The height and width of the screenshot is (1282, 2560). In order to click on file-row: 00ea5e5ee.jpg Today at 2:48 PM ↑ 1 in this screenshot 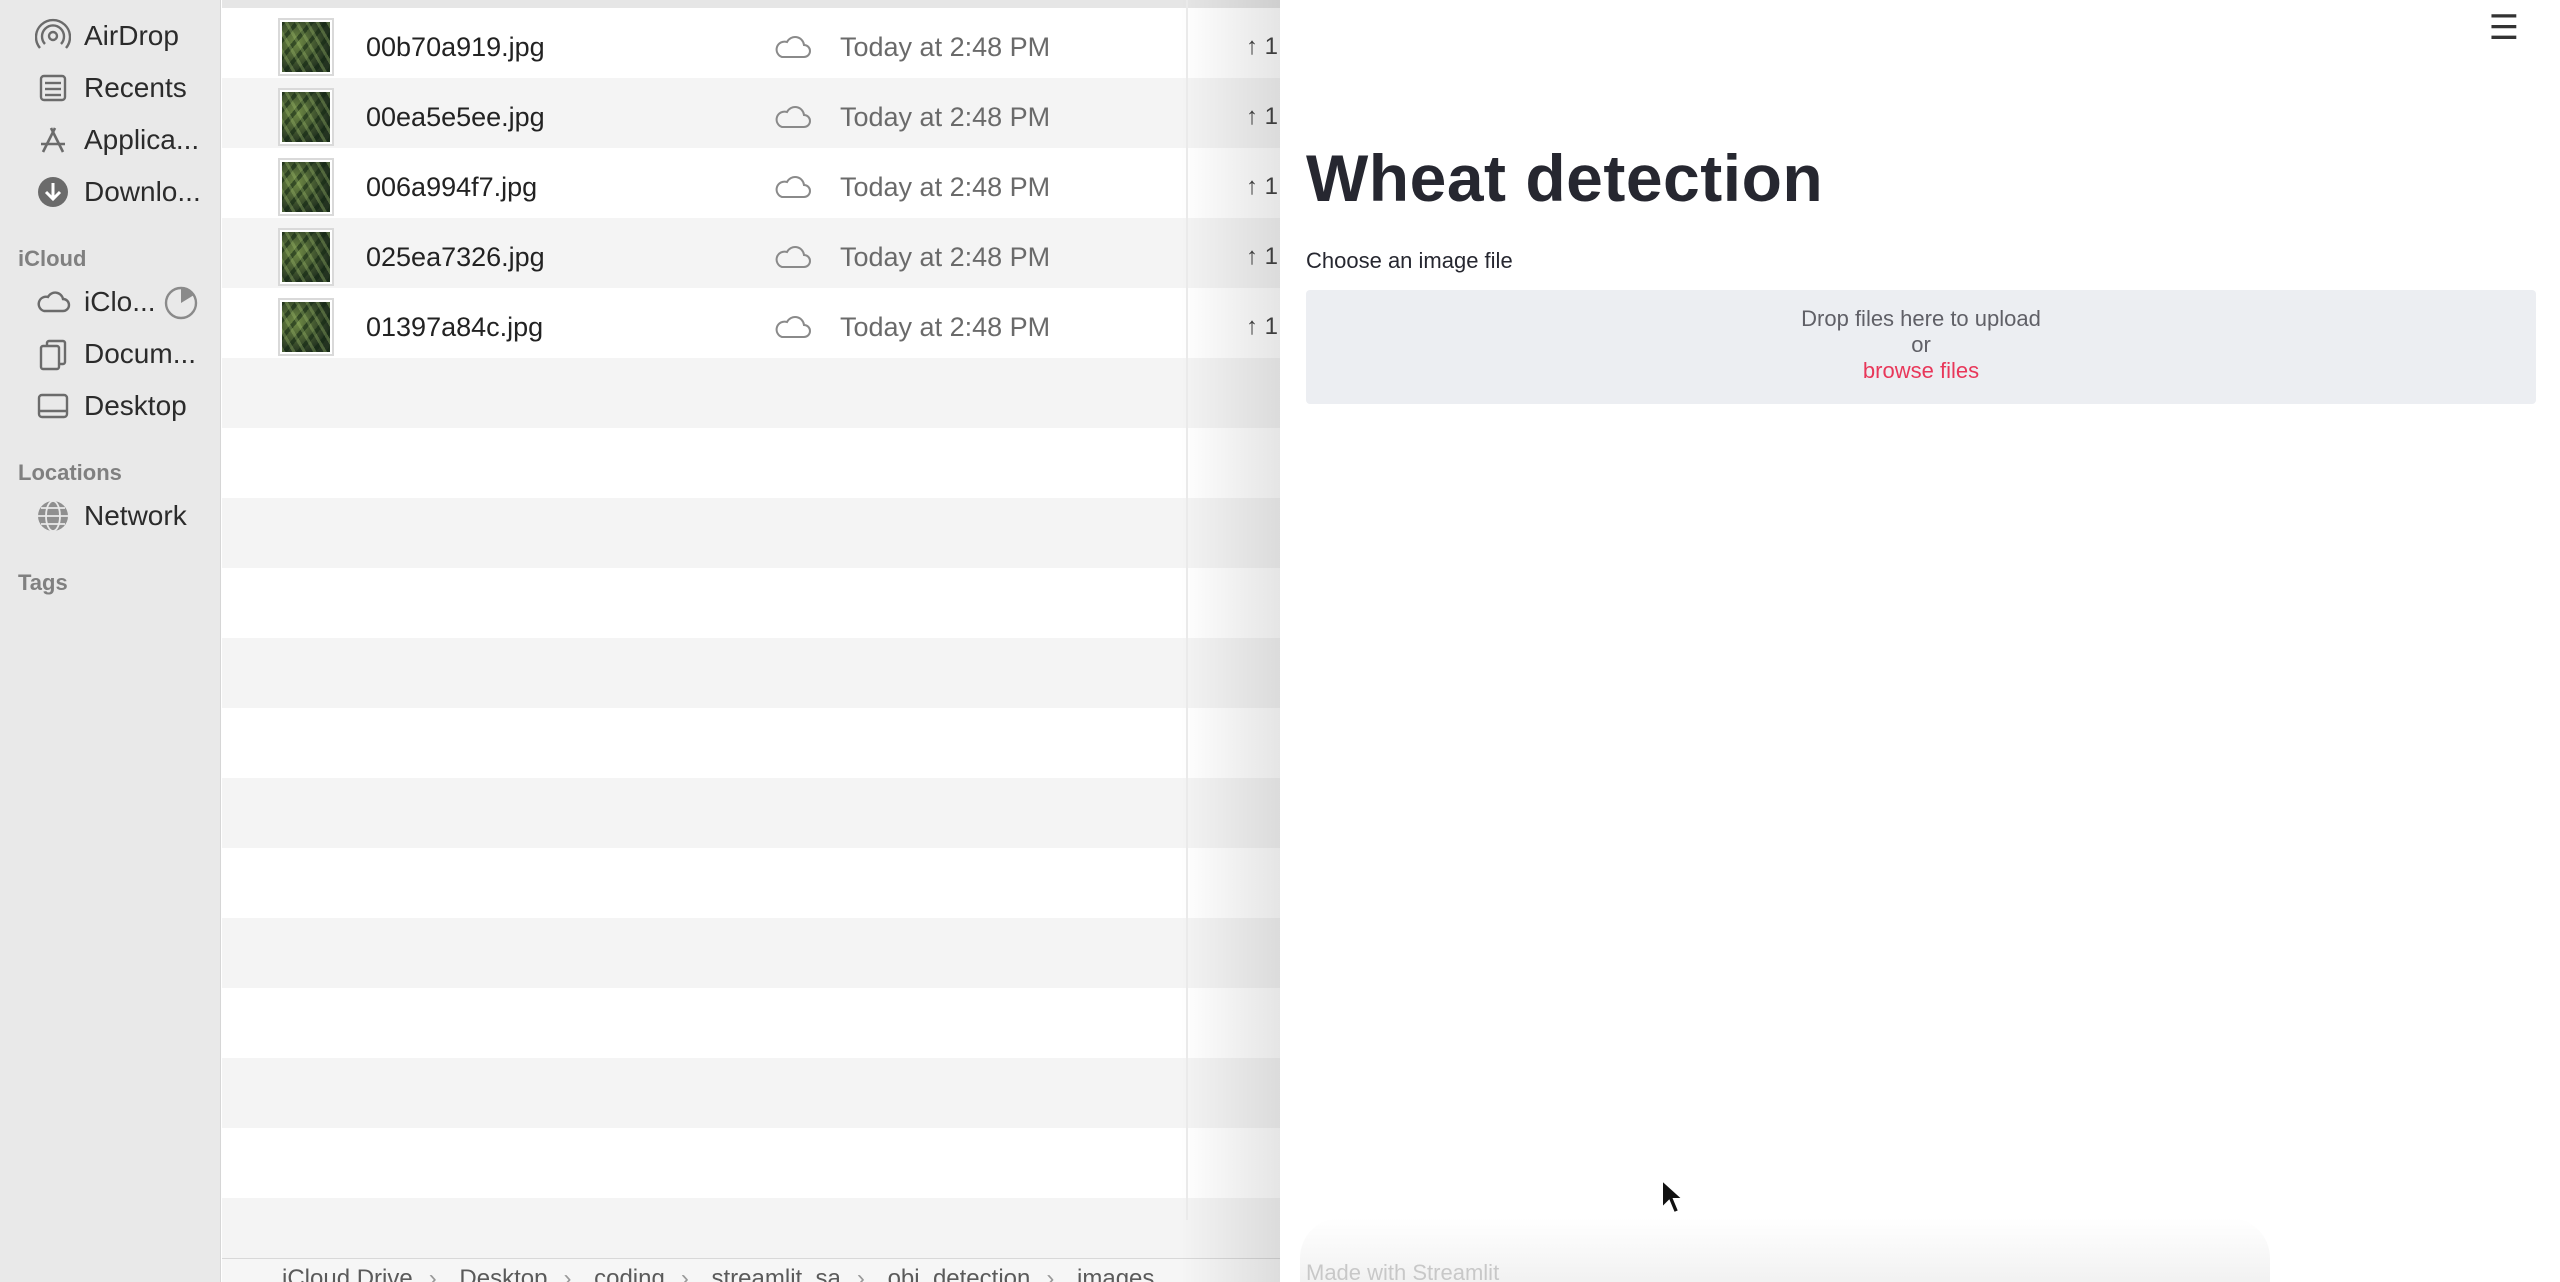, I will do `click(751, 117)`.